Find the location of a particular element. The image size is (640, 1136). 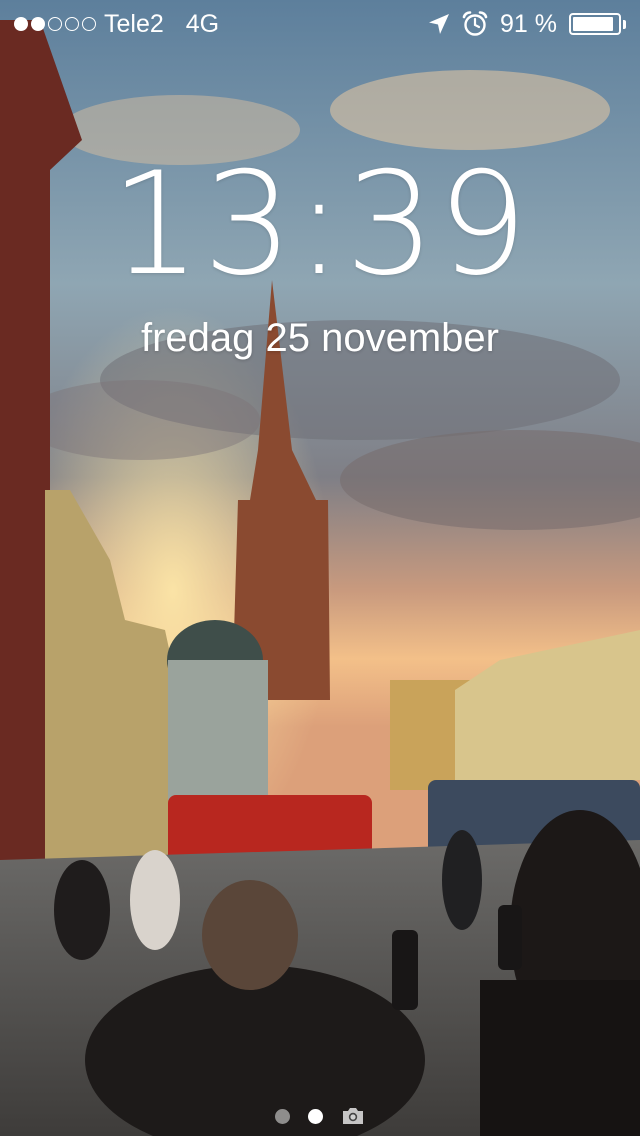

network-type: 4G is located at coordinates (202, 24).